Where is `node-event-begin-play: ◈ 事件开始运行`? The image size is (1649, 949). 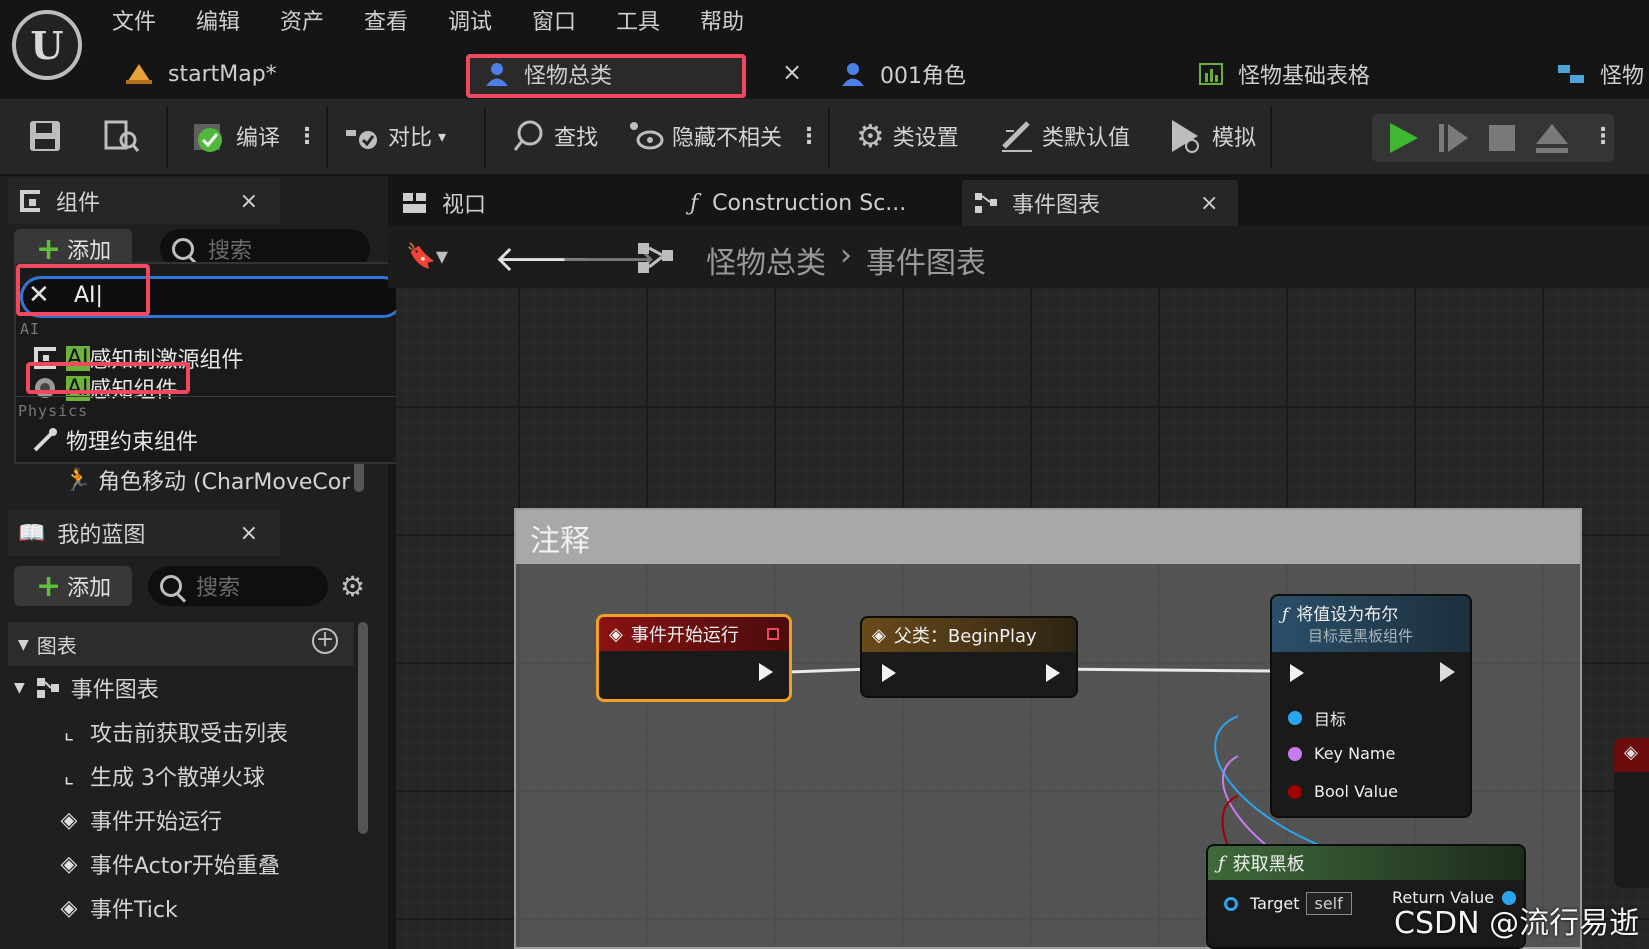
node-event-begin-play: ◈ 事件开始运行 is located at coordinates (694, 658).